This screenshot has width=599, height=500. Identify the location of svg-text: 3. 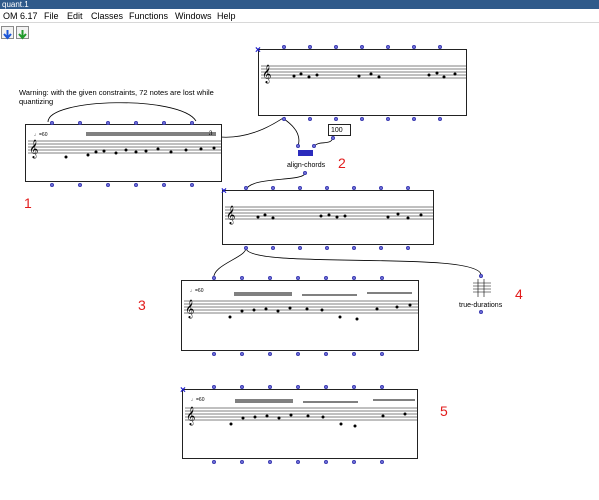
(211, 134).